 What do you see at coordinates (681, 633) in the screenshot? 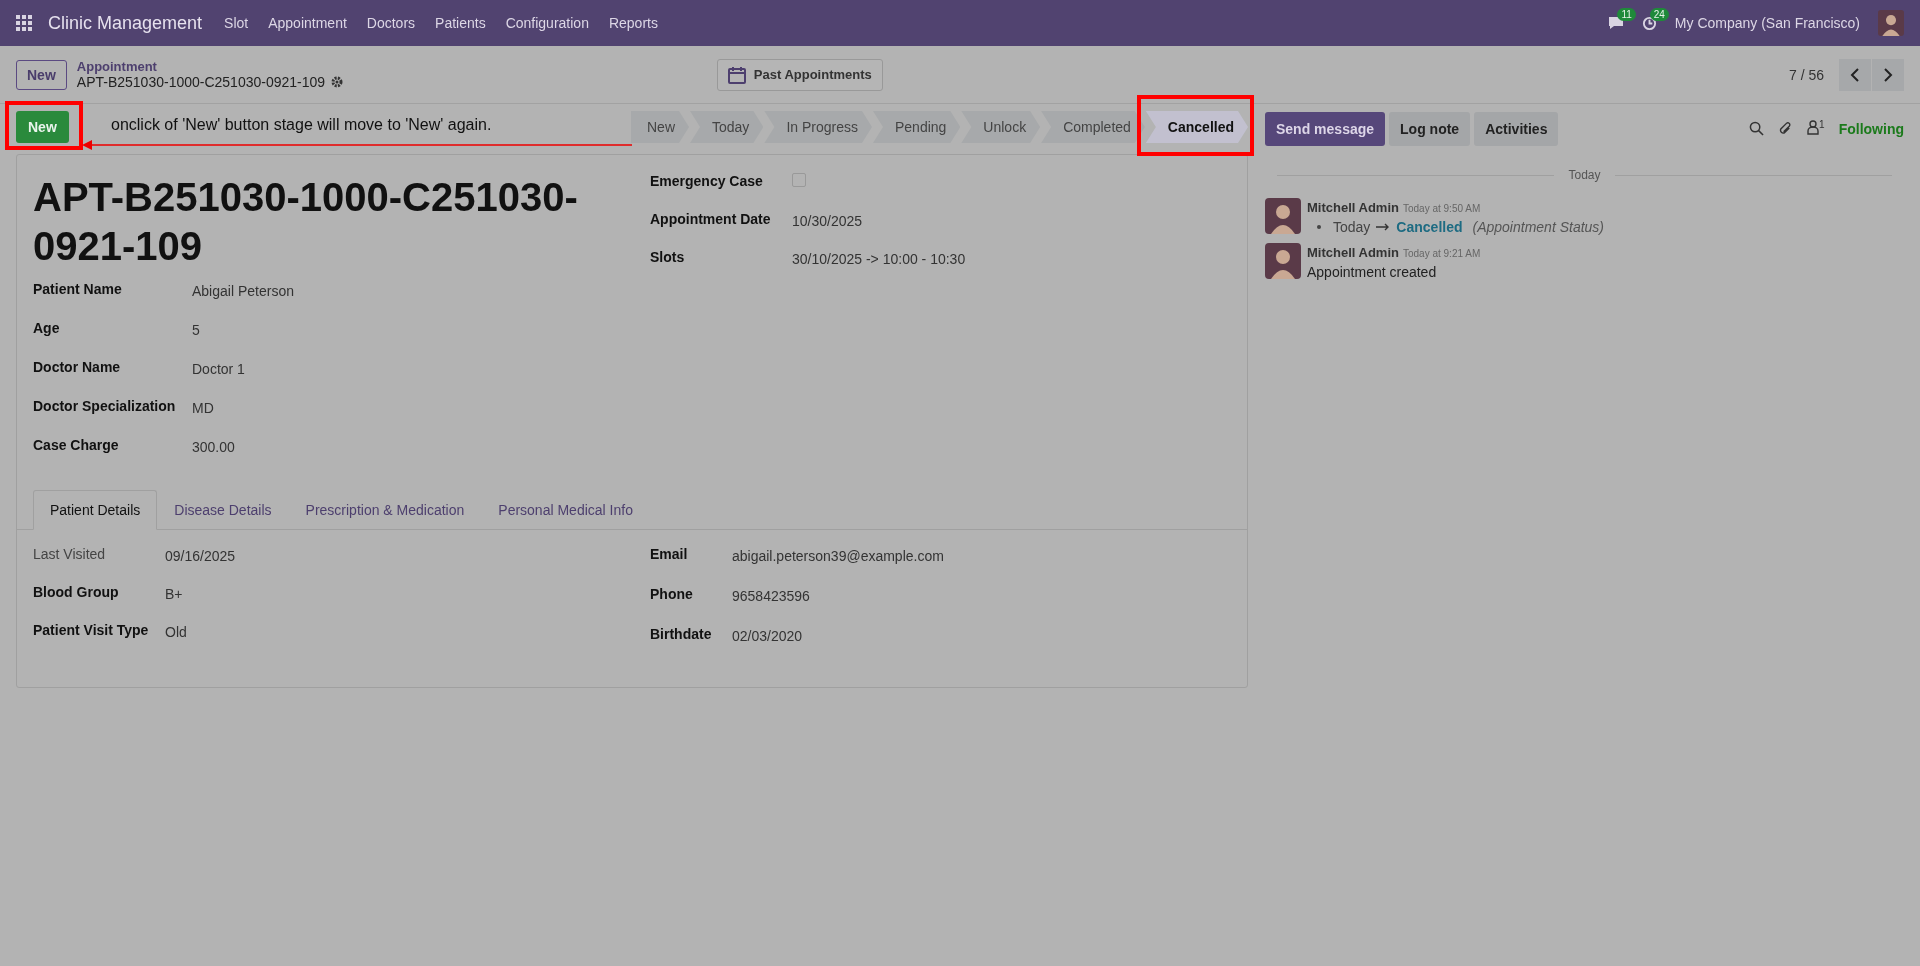
I see `field-label: Birthdate` at bounding box center [681, 633].